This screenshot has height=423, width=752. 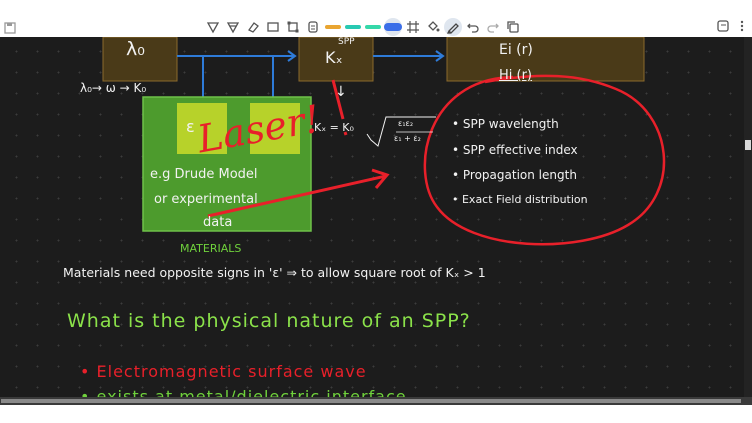 I want to click on pen-blue, so click(x=393, y=27).